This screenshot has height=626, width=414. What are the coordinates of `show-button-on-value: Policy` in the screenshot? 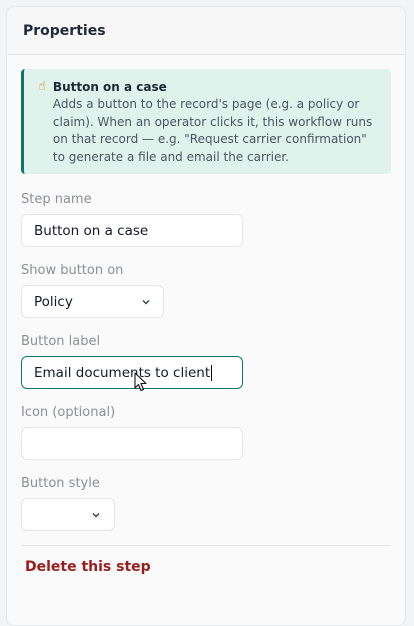 It's located at (53, 301).